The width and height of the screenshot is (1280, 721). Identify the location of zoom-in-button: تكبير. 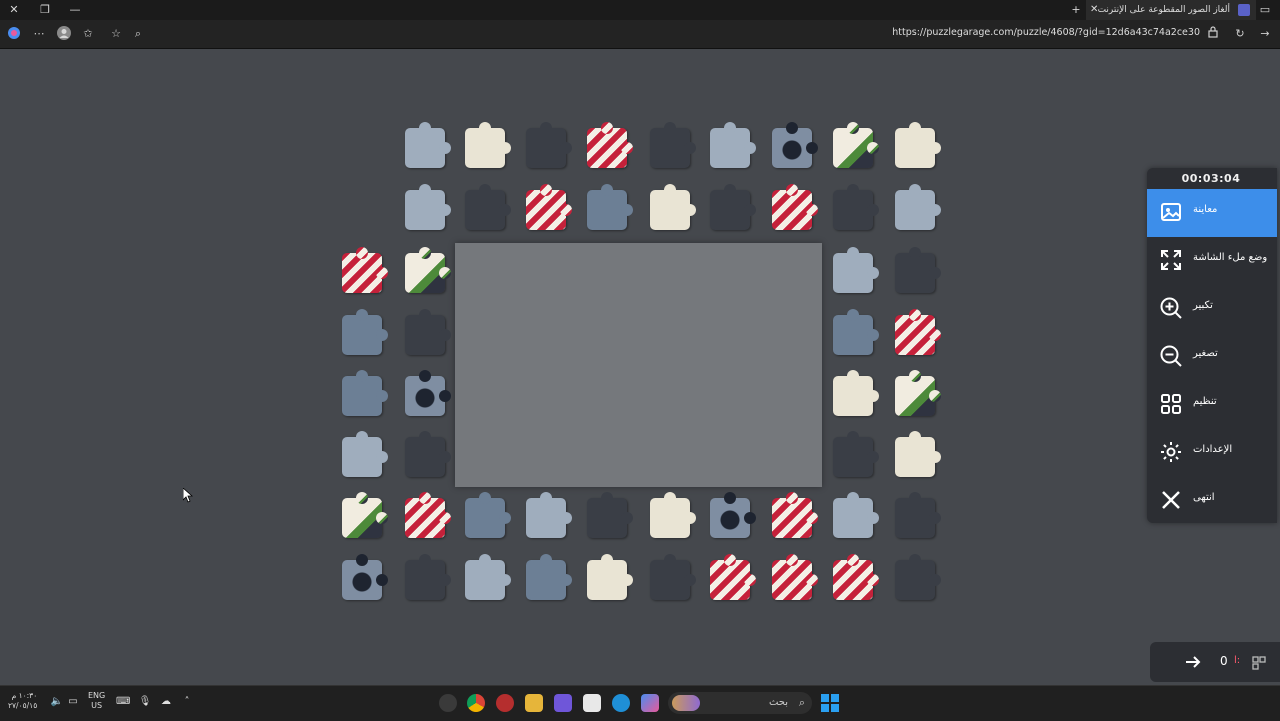
(1212, 309).